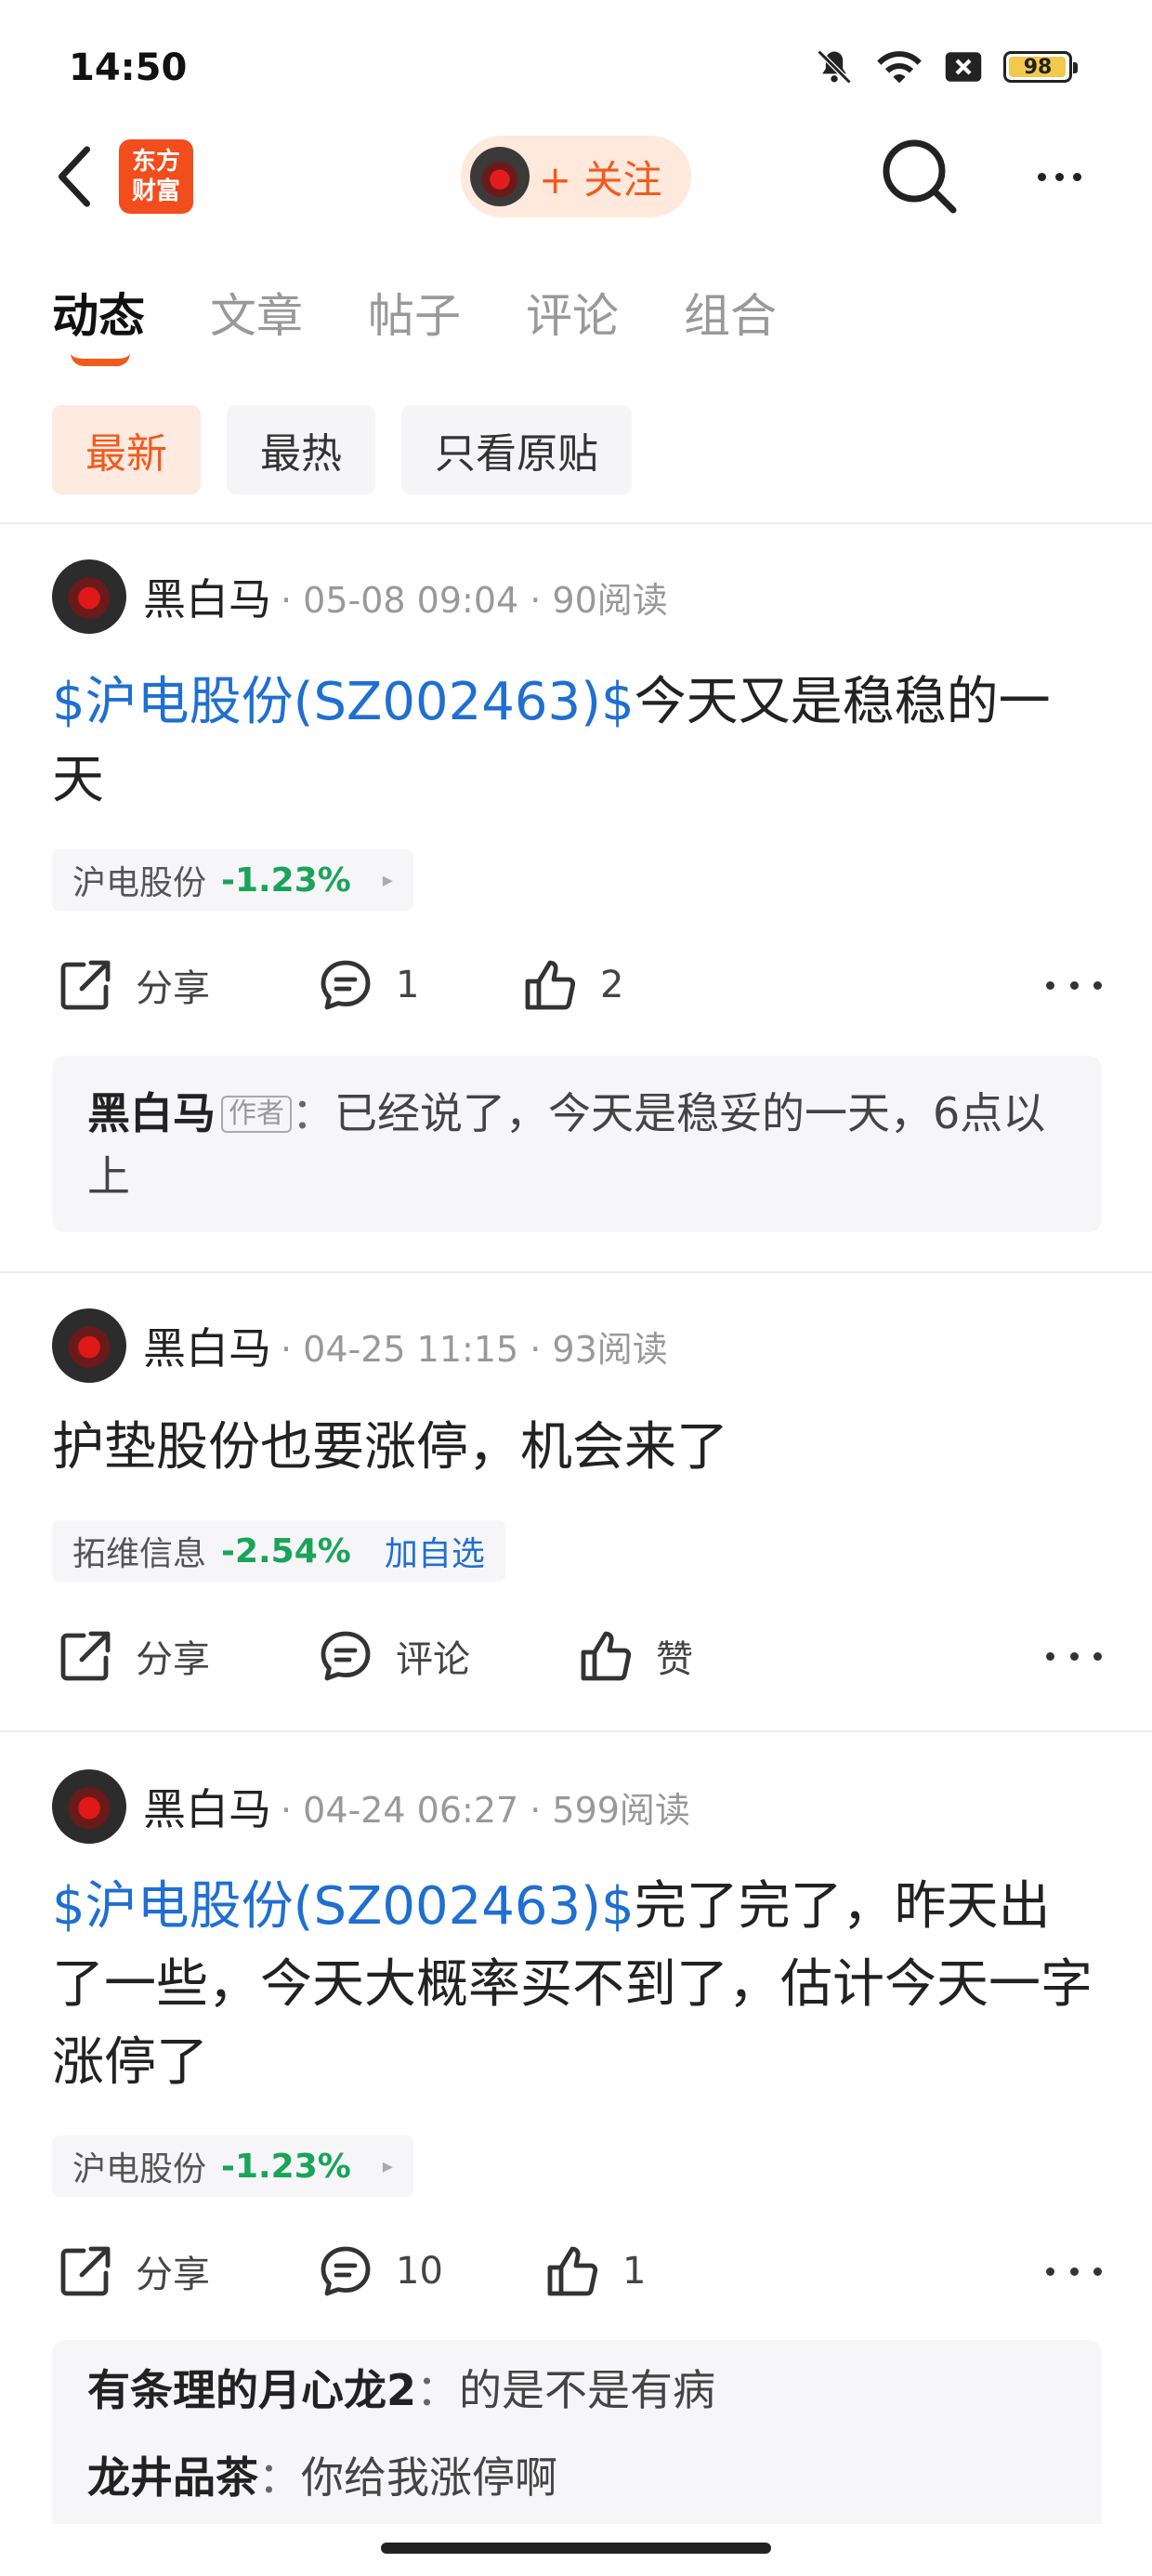 This screenshot has width=1152, height=2576. What do you see at coordinates (414, 312) in the screenshot?
I see `tab-posts: 帖子` at bounding box center [414, 312].